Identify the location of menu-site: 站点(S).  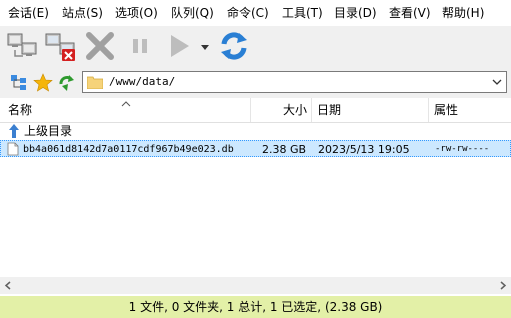
(82, 13).